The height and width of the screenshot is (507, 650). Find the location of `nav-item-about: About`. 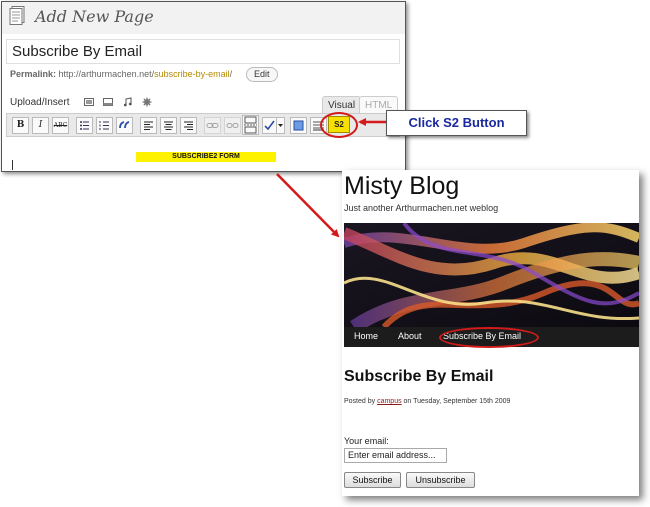

nav-item-about: About is located at coordinates (410, 336).